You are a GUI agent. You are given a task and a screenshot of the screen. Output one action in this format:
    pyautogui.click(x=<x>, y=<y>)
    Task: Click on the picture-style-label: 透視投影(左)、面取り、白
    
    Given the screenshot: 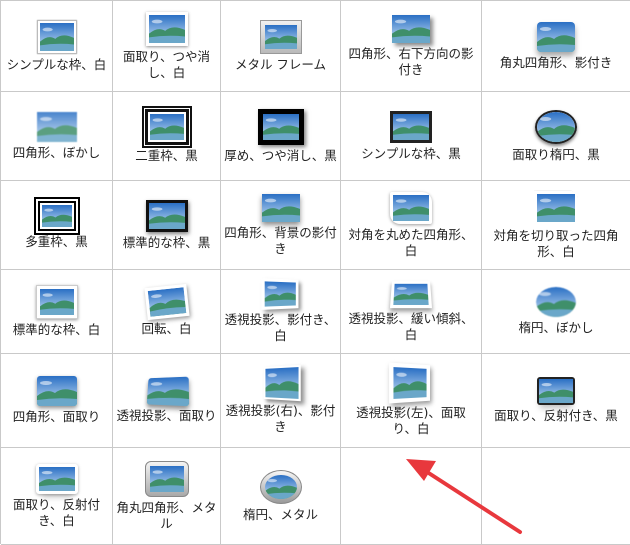 What is the action you would take?
    pyautogui.click(x=411, y=420)
    